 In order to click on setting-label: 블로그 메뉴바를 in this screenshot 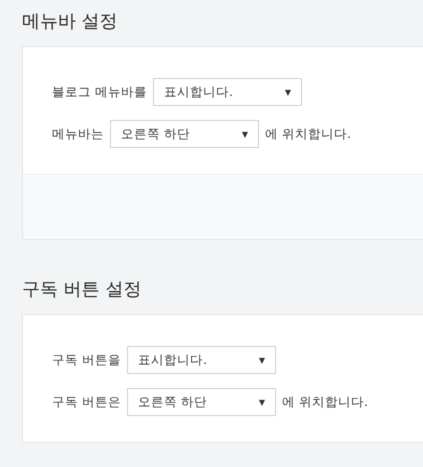, I will do `click(99, 92)`.